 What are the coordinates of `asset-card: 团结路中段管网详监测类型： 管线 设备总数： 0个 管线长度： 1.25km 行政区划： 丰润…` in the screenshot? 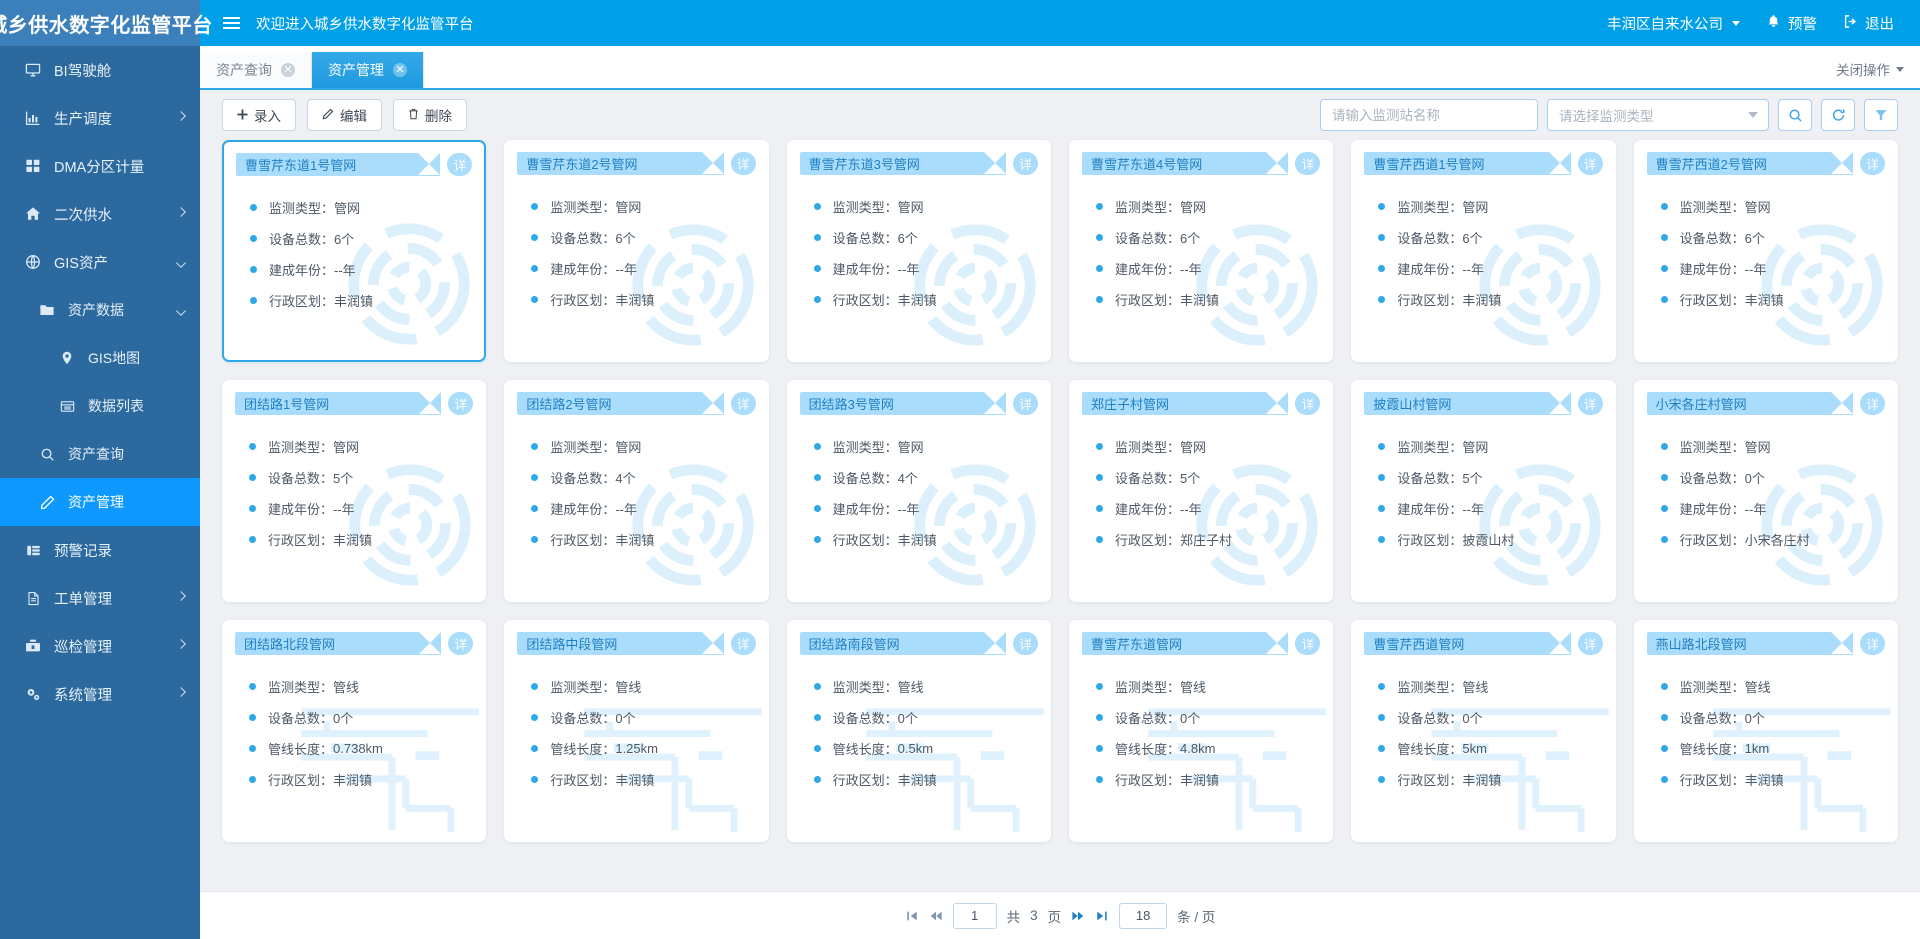 It's located at (636, 731).